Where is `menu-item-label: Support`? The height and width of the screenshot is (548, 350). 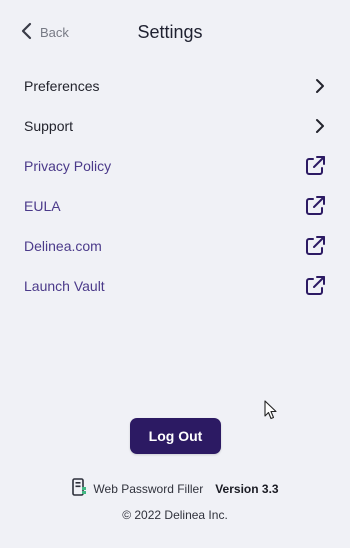 menu-item-label: Support is located at coordinates (49, 126).